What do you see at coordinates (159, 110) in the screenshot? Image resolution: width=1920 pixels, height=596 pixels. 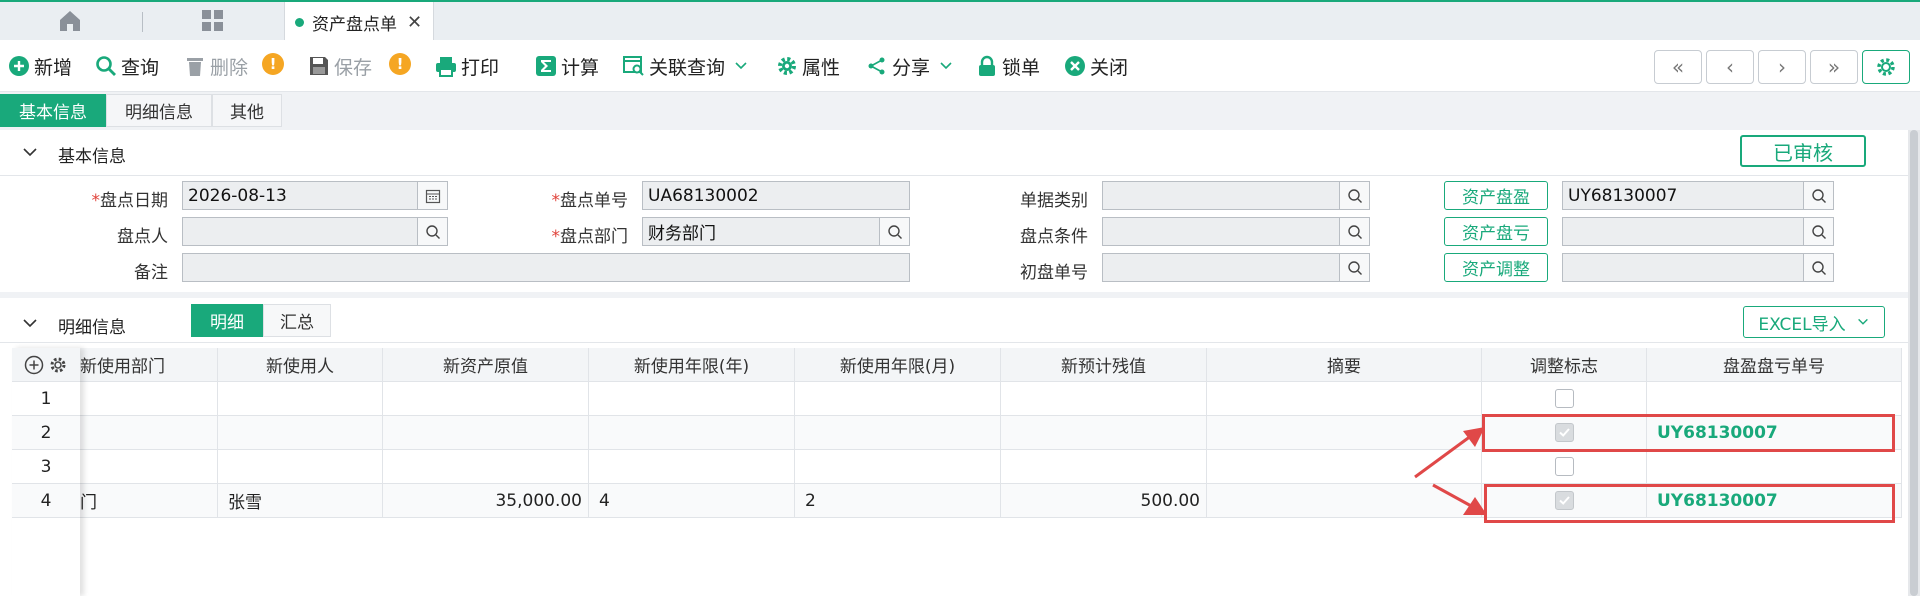 I see `tab-detail-info: 明细信息` at bounding box center [159, 110].